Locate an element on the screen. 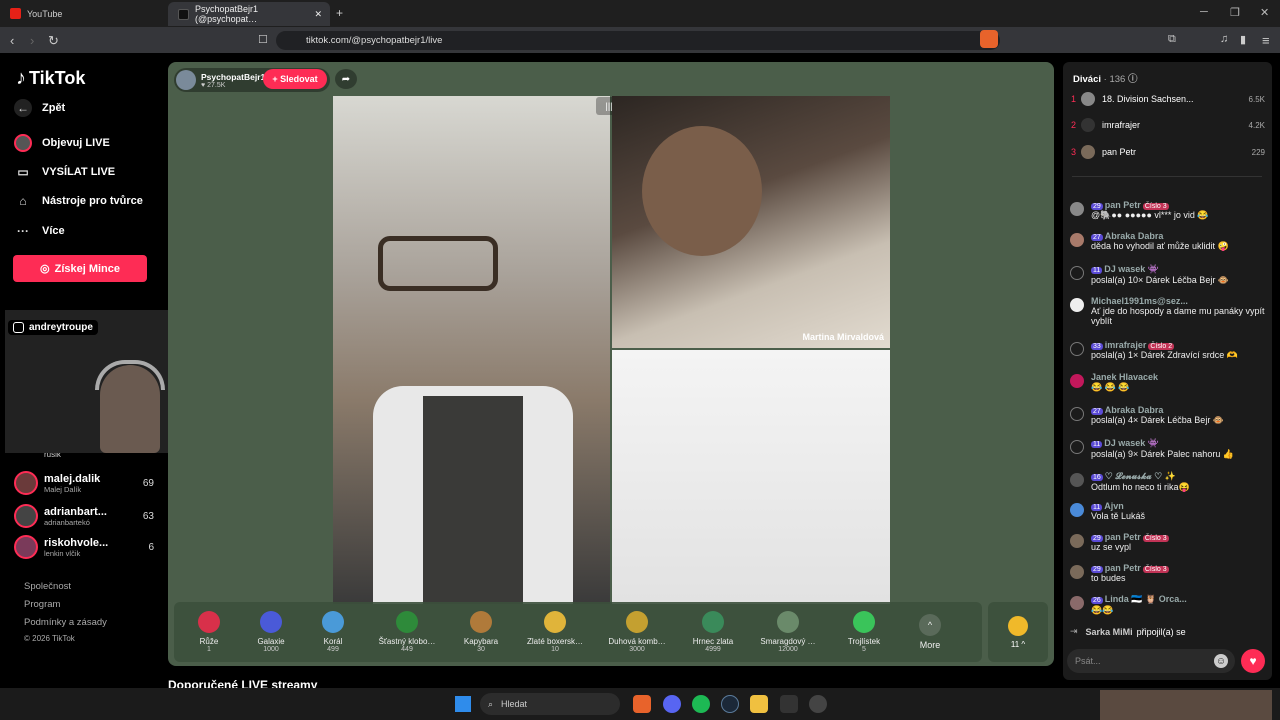  viewer-row: 3 pan Petr 229 is located at coordinates (1168, 152).